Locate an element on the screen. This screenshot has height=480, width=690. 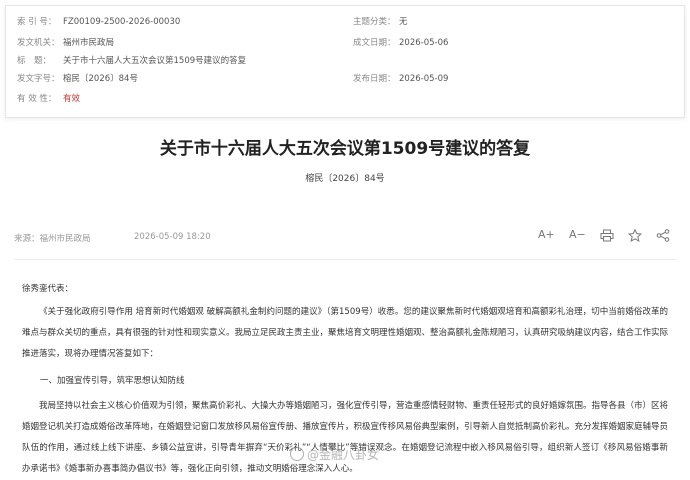
font-increase-button: A+ is located at coordinates (546, 234).